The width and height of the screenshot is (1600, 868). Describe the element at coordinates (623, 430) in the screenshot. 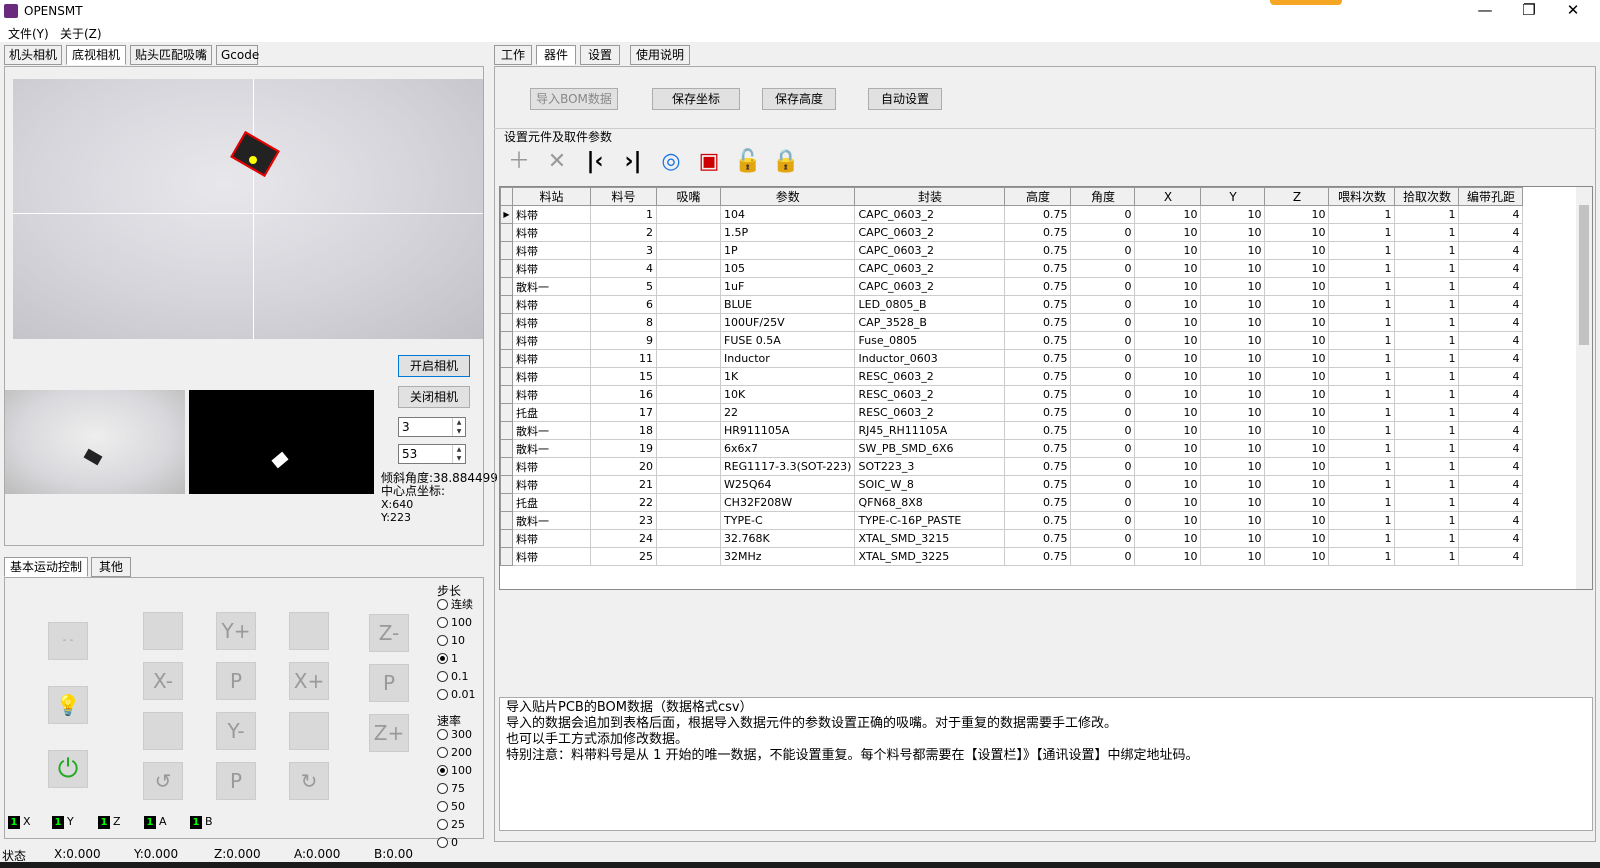

I see `table-cell: 18` at that location.